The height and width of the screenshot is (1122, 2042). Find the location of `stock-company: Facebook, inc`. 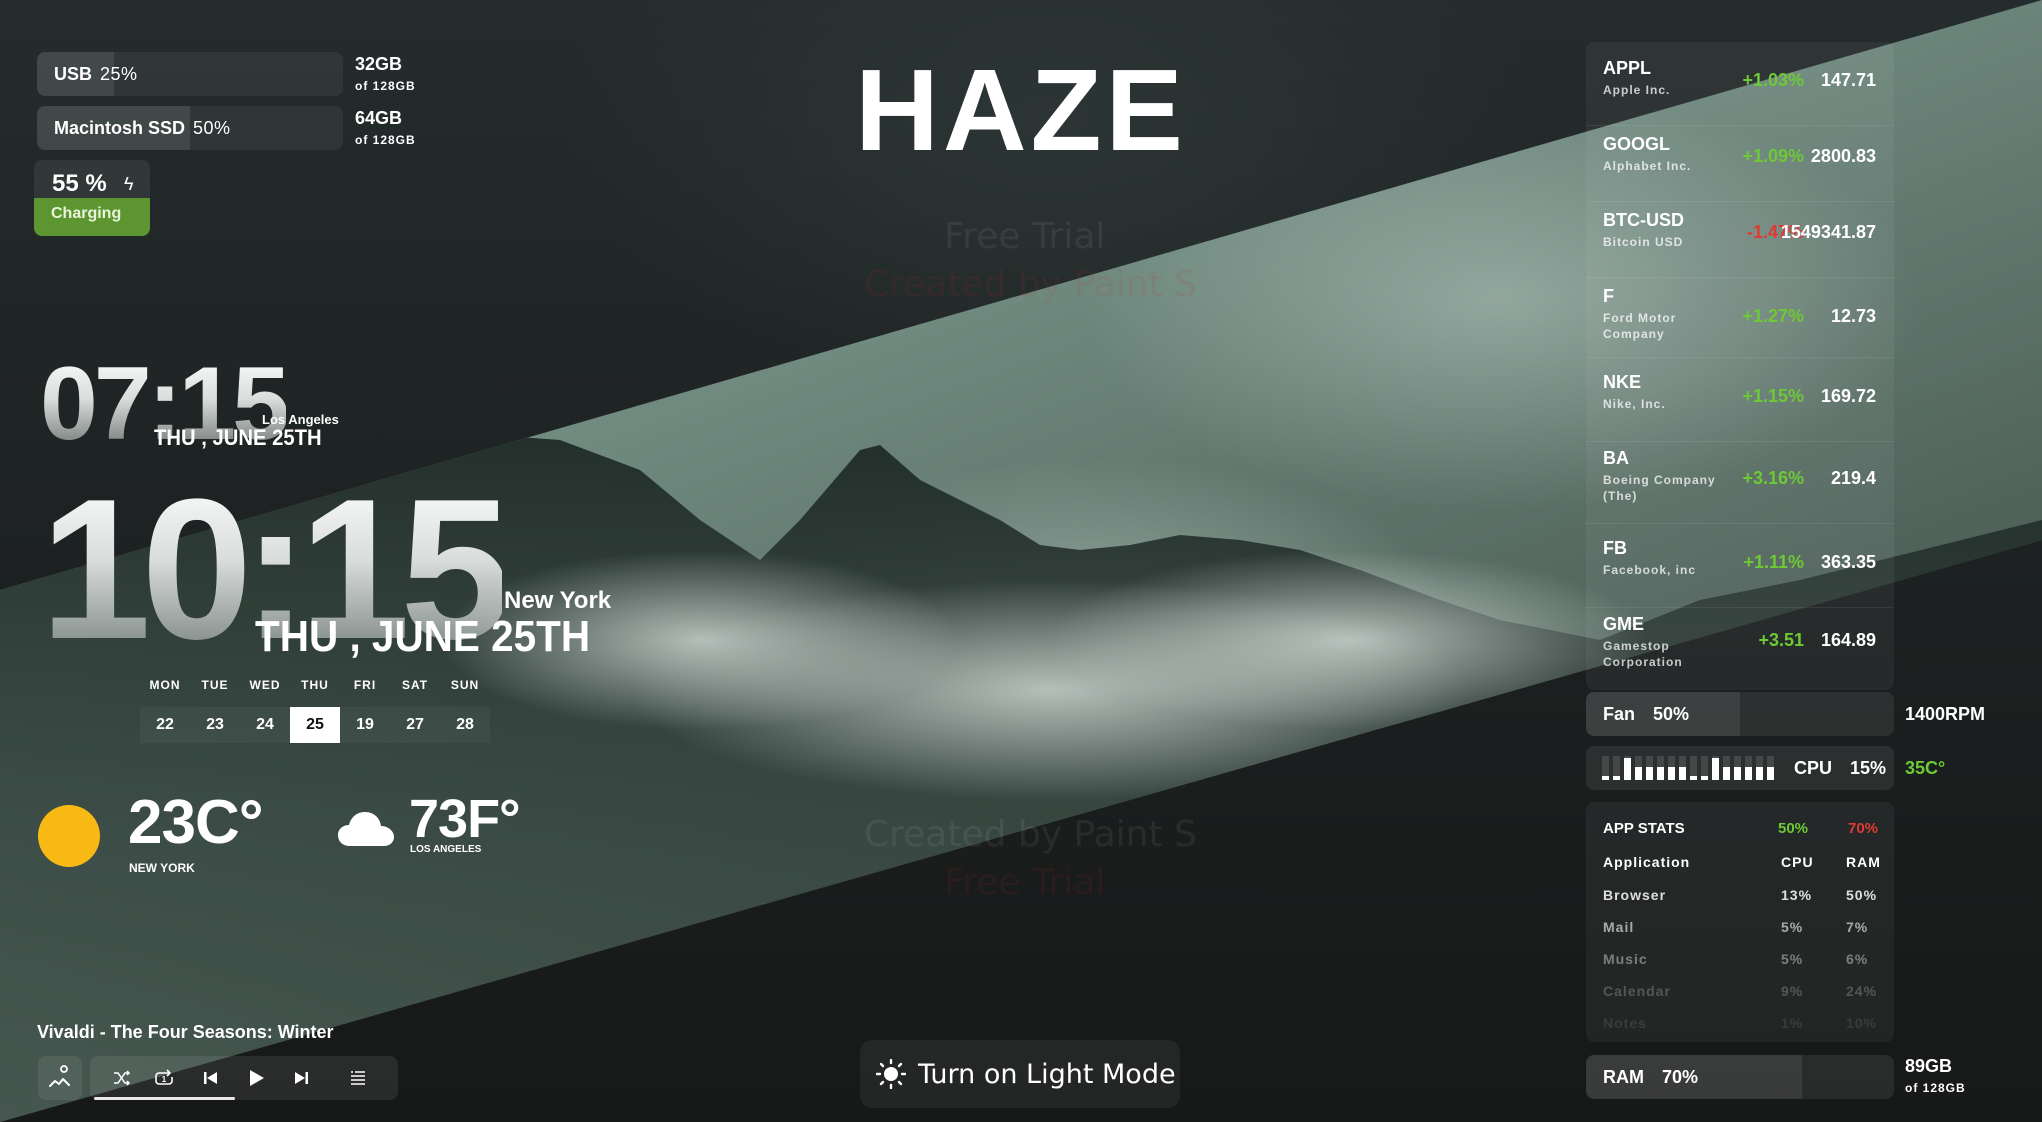

stock-company: Facebook, inc is located at coordinates (1650, 570).